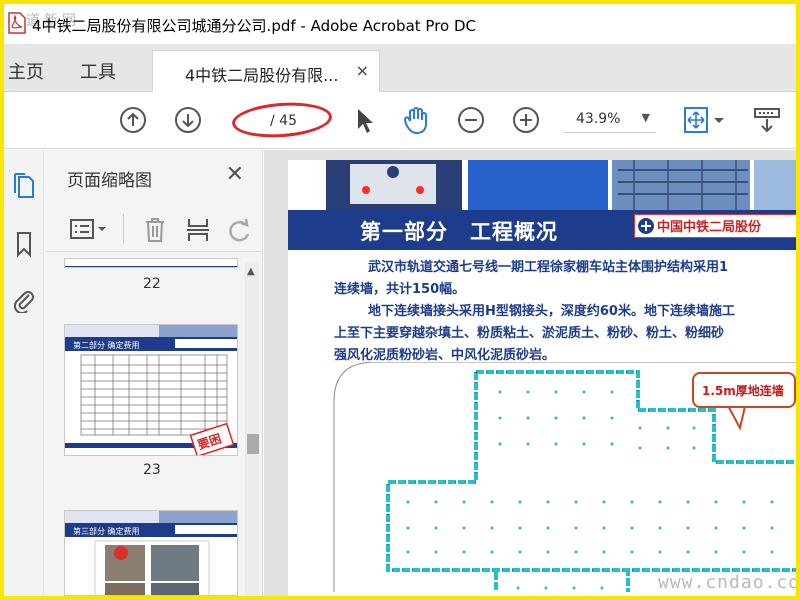 This screenshot has height=600, width=800. I want to click on previous-page-button, so click(133, 120).